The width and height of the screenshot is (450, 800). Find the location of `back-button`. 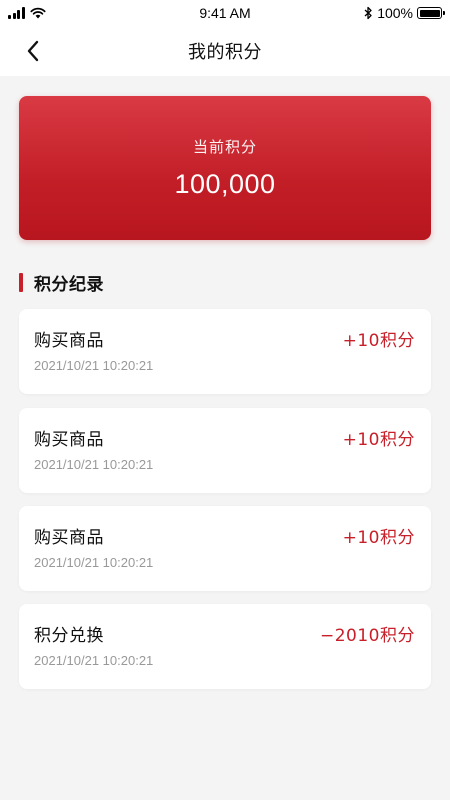

back-button is located at coordinates (33, 51).